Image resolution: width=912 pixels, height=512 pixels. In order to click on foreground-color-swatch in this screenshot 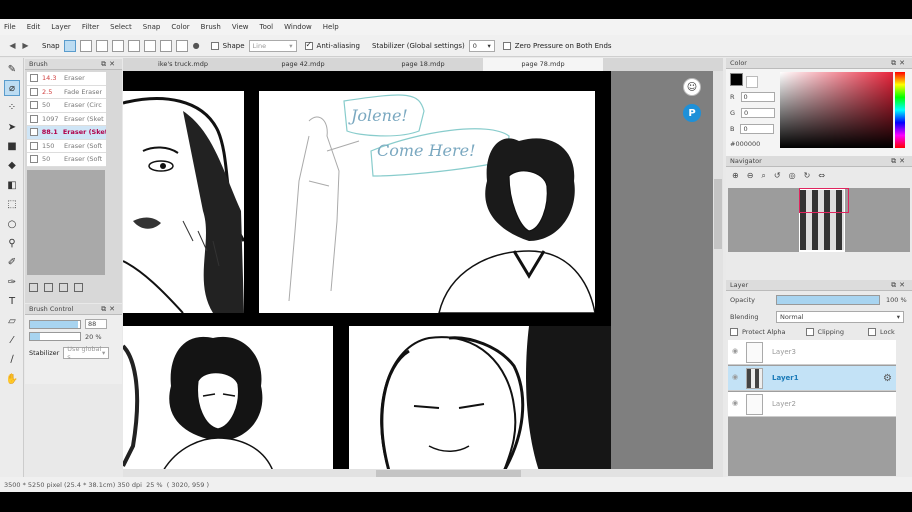, I will do `click(736, 79)`.